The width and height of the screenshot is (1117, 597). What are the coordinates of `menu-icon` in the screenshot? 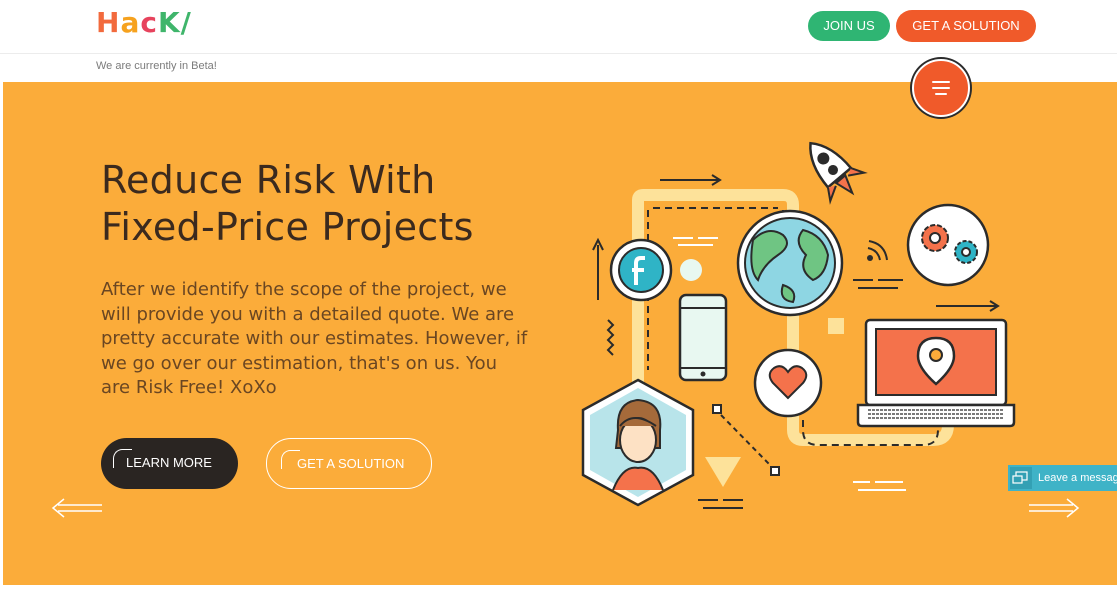 It's located at (941, 82).